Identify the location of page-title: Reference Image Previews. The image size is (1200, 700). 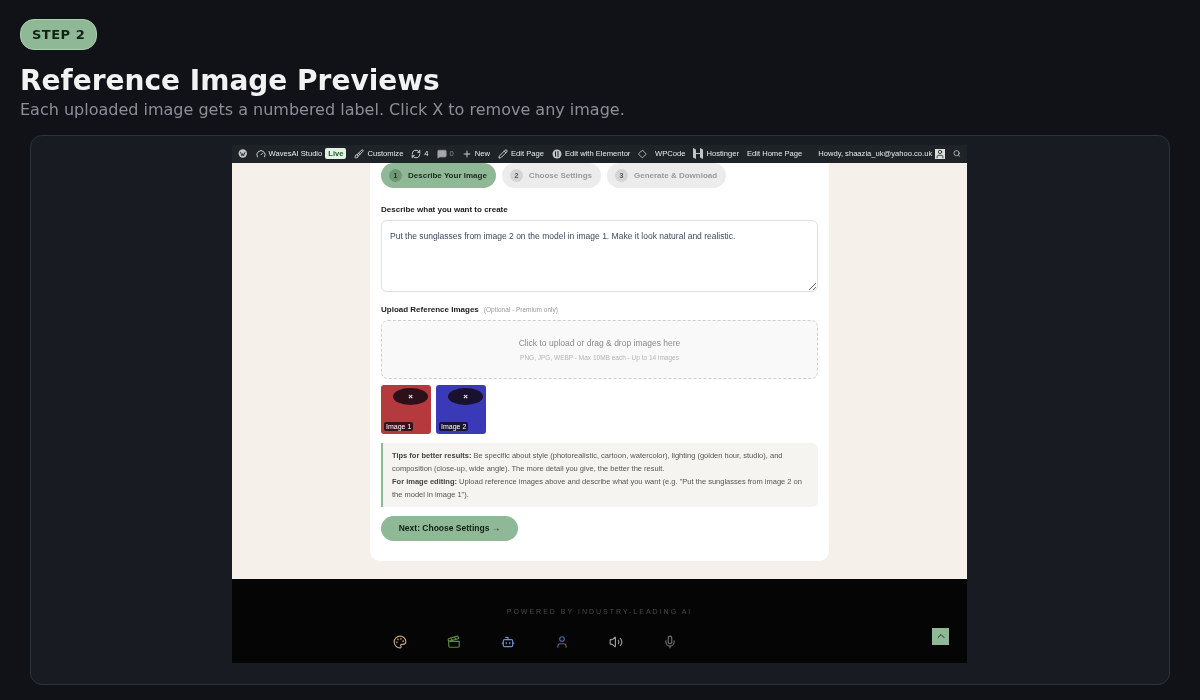
(230, 81).